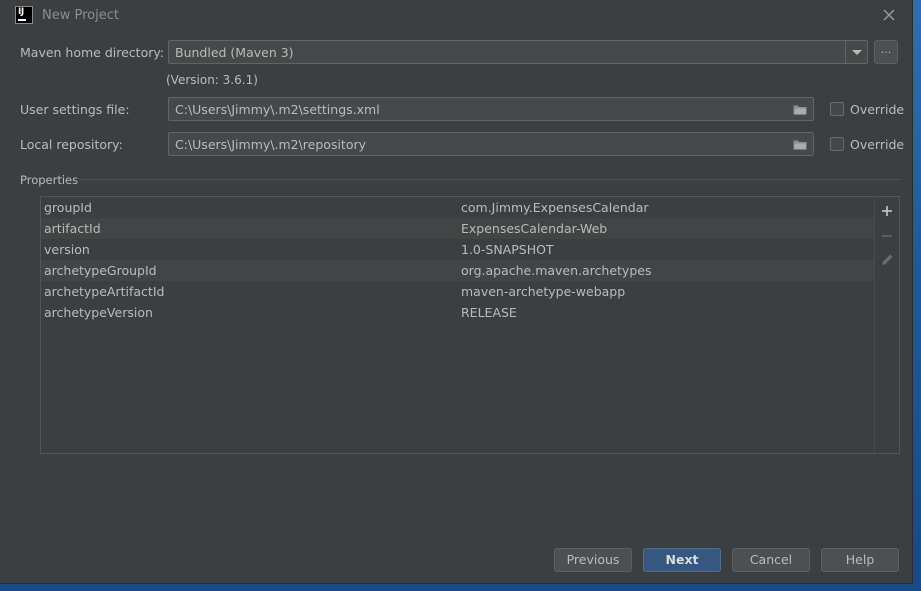 The width and height of the screenshot is (921, 591). I want to click on property-value: 1.0-SNAPSHOT, so click(507, 249).